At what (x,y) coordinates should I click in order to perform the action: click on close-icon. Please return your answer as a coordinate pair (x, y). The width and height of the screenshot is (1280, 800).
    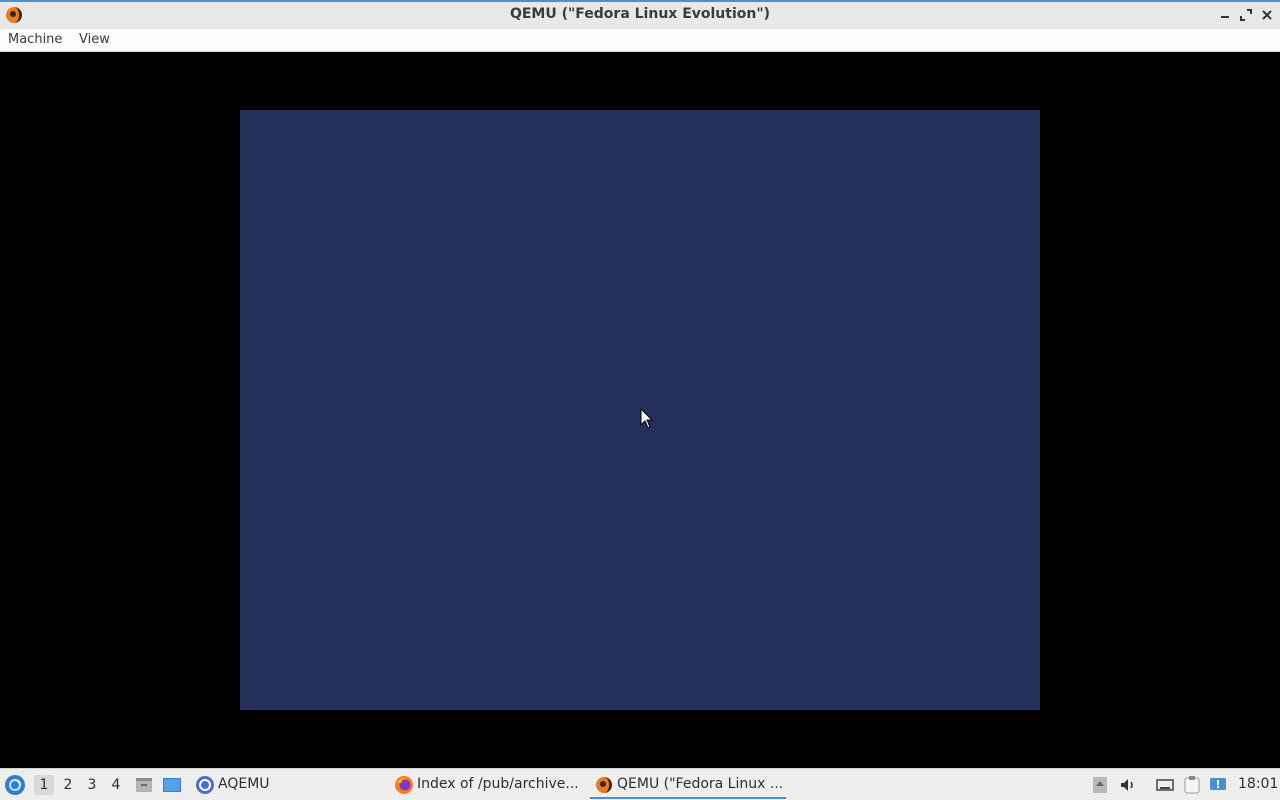
    Looking at the image, I should click on (1267, 15).